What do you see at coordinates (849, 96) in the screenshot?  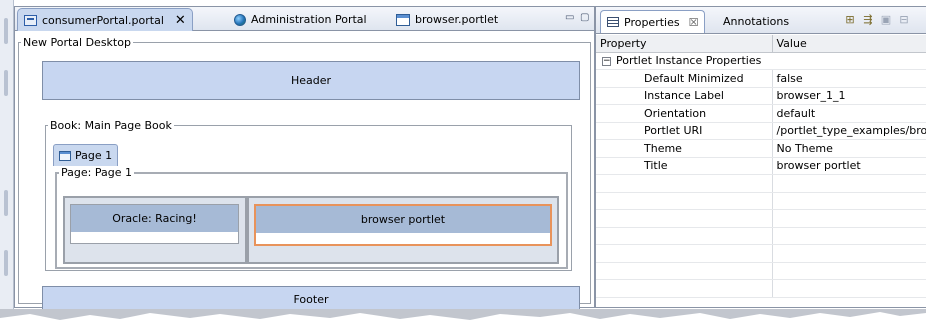 I see `property-value: browser_1_1` at bounding box center [849, 96].